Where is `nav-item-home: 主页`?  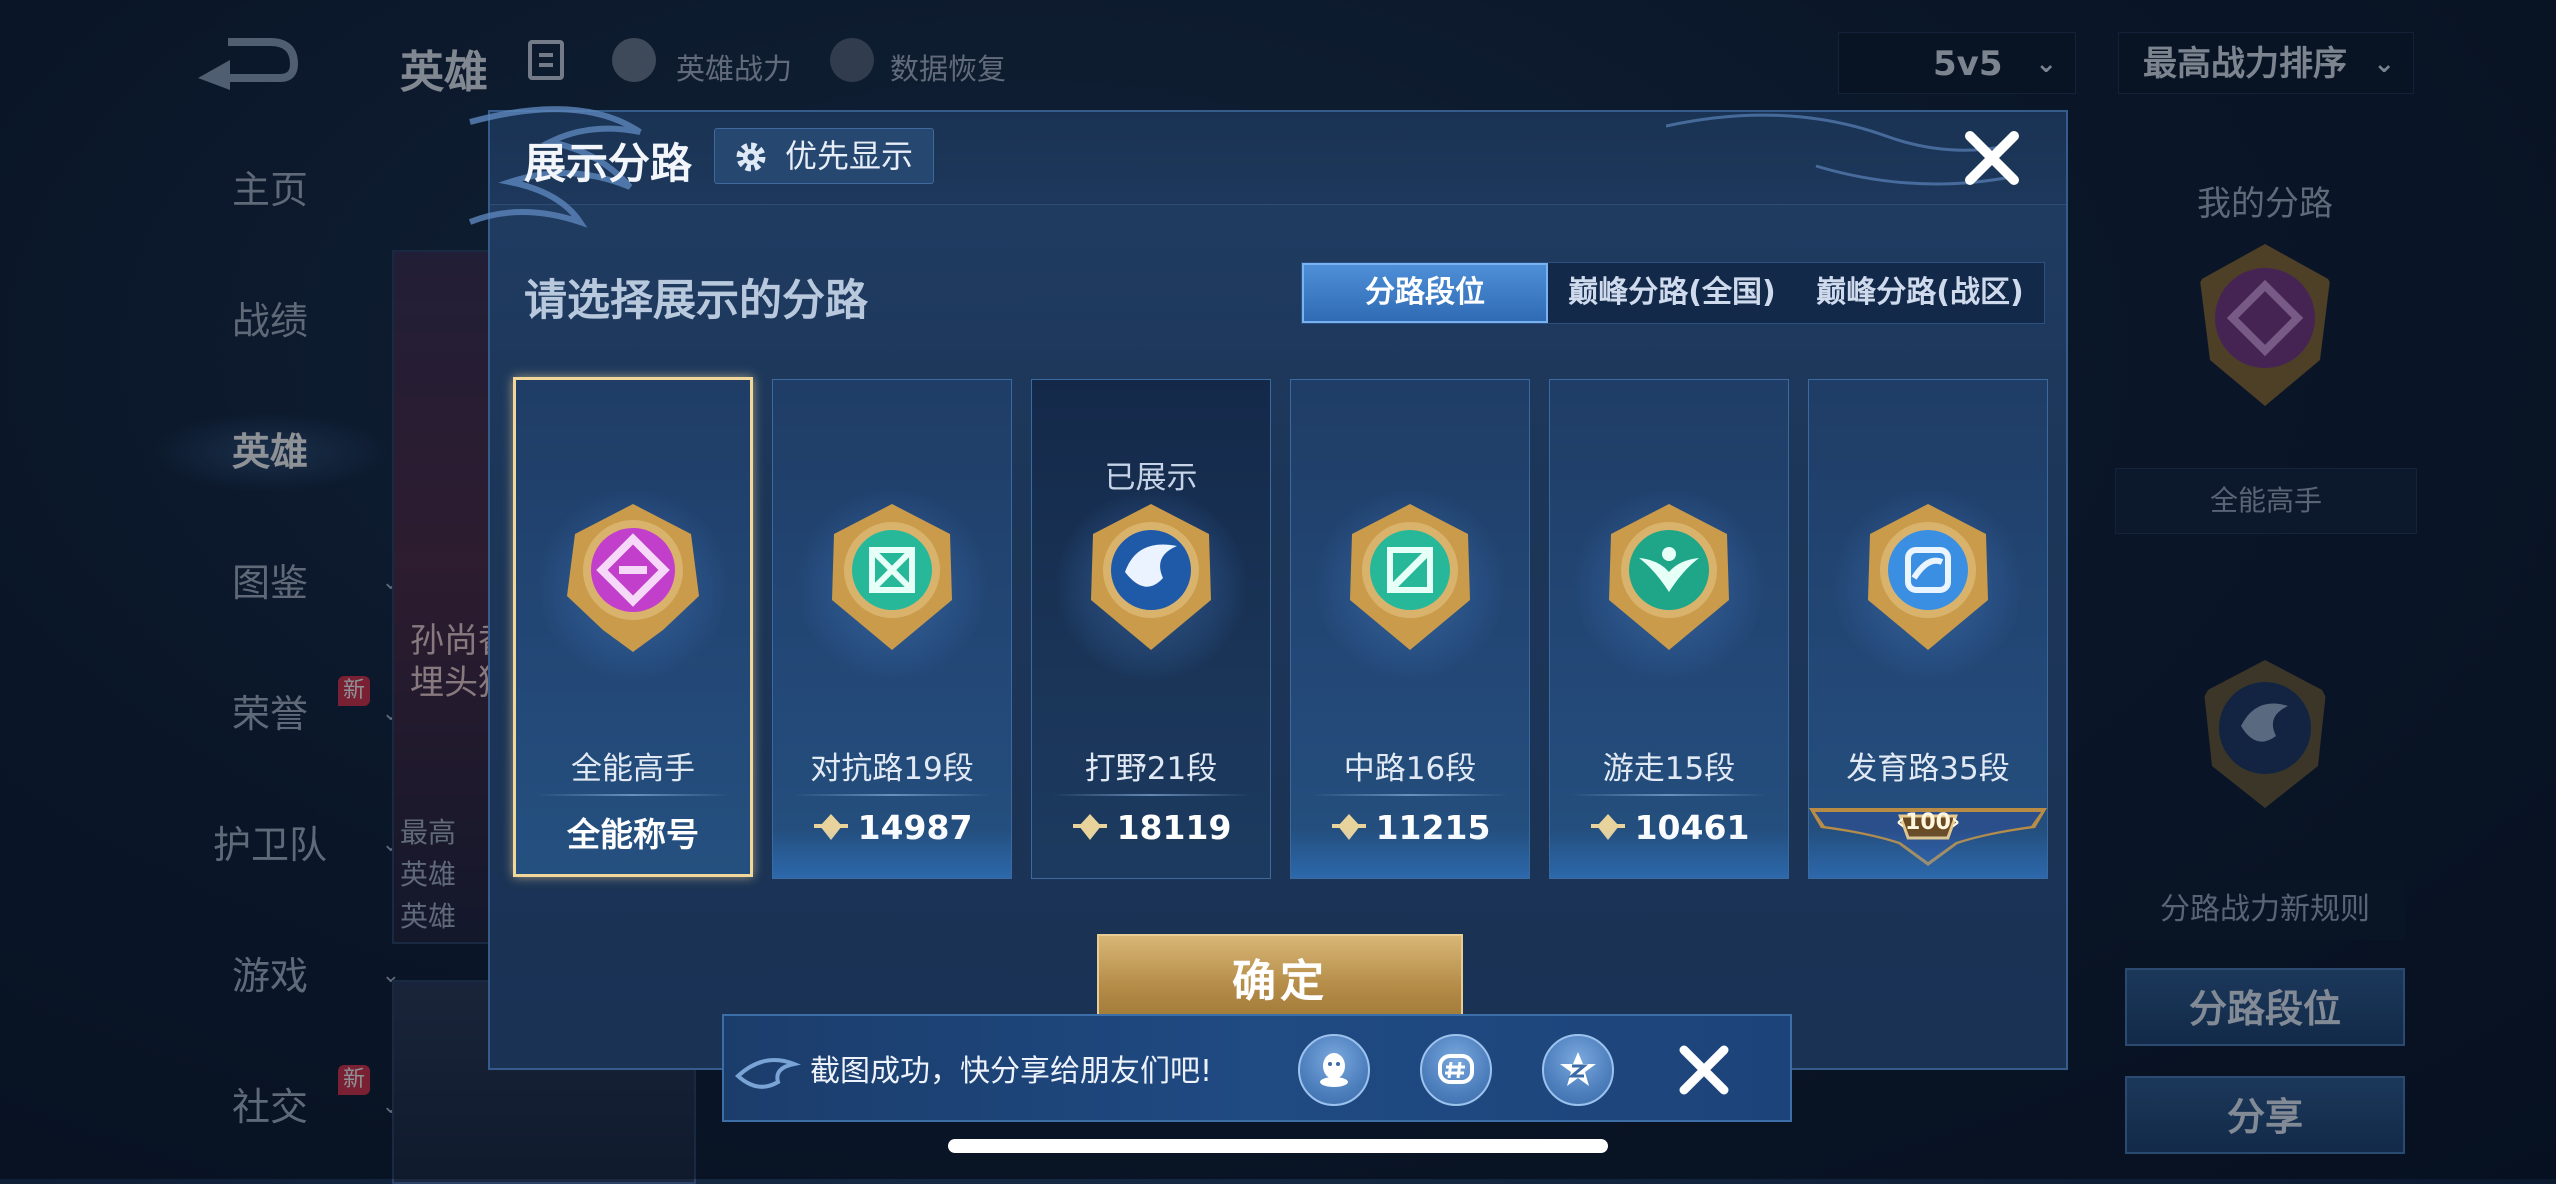 nav-item-home: 主页 is located at coordinates (270, 190).